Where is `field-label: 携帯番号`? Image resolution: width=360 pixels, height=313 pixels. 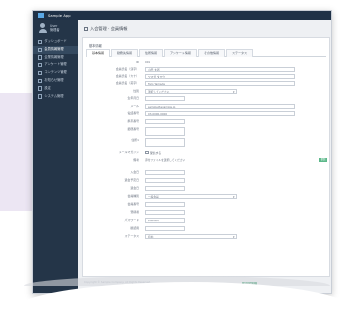 field-label: 携帯番号 is located at coordinates (133, 121).